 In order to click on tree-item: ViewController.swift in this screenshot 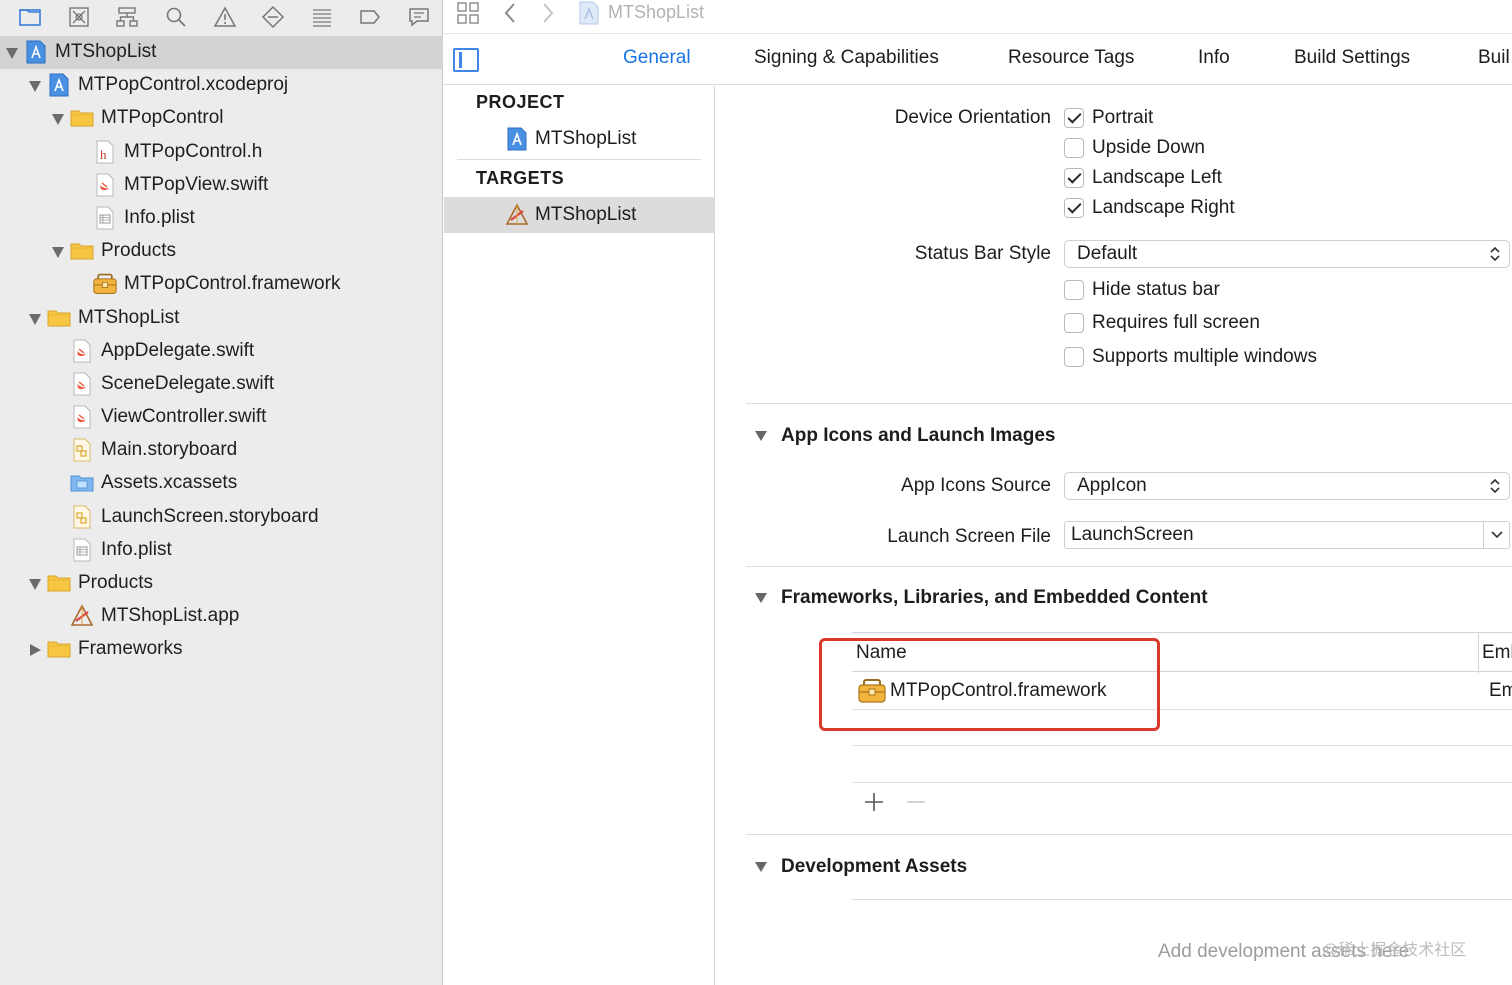, I will do `click(221, 417)`.